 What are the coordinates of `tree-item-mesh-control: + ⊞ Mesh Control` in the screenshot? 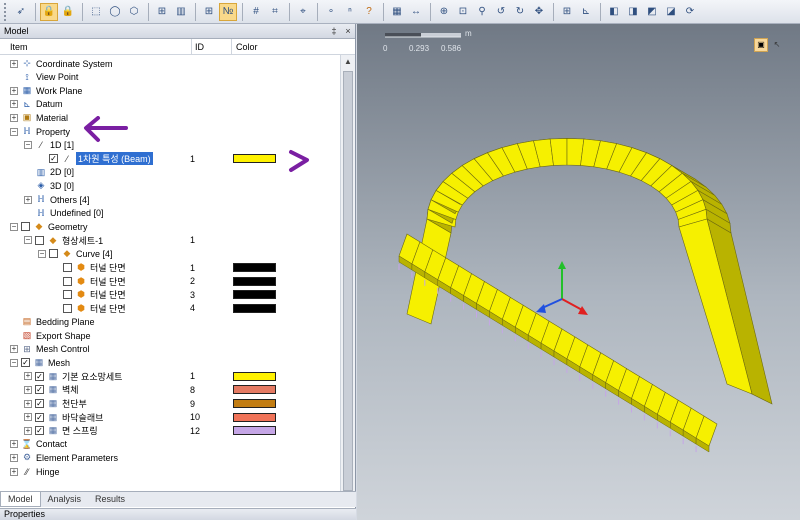 It's located at (170, 349).